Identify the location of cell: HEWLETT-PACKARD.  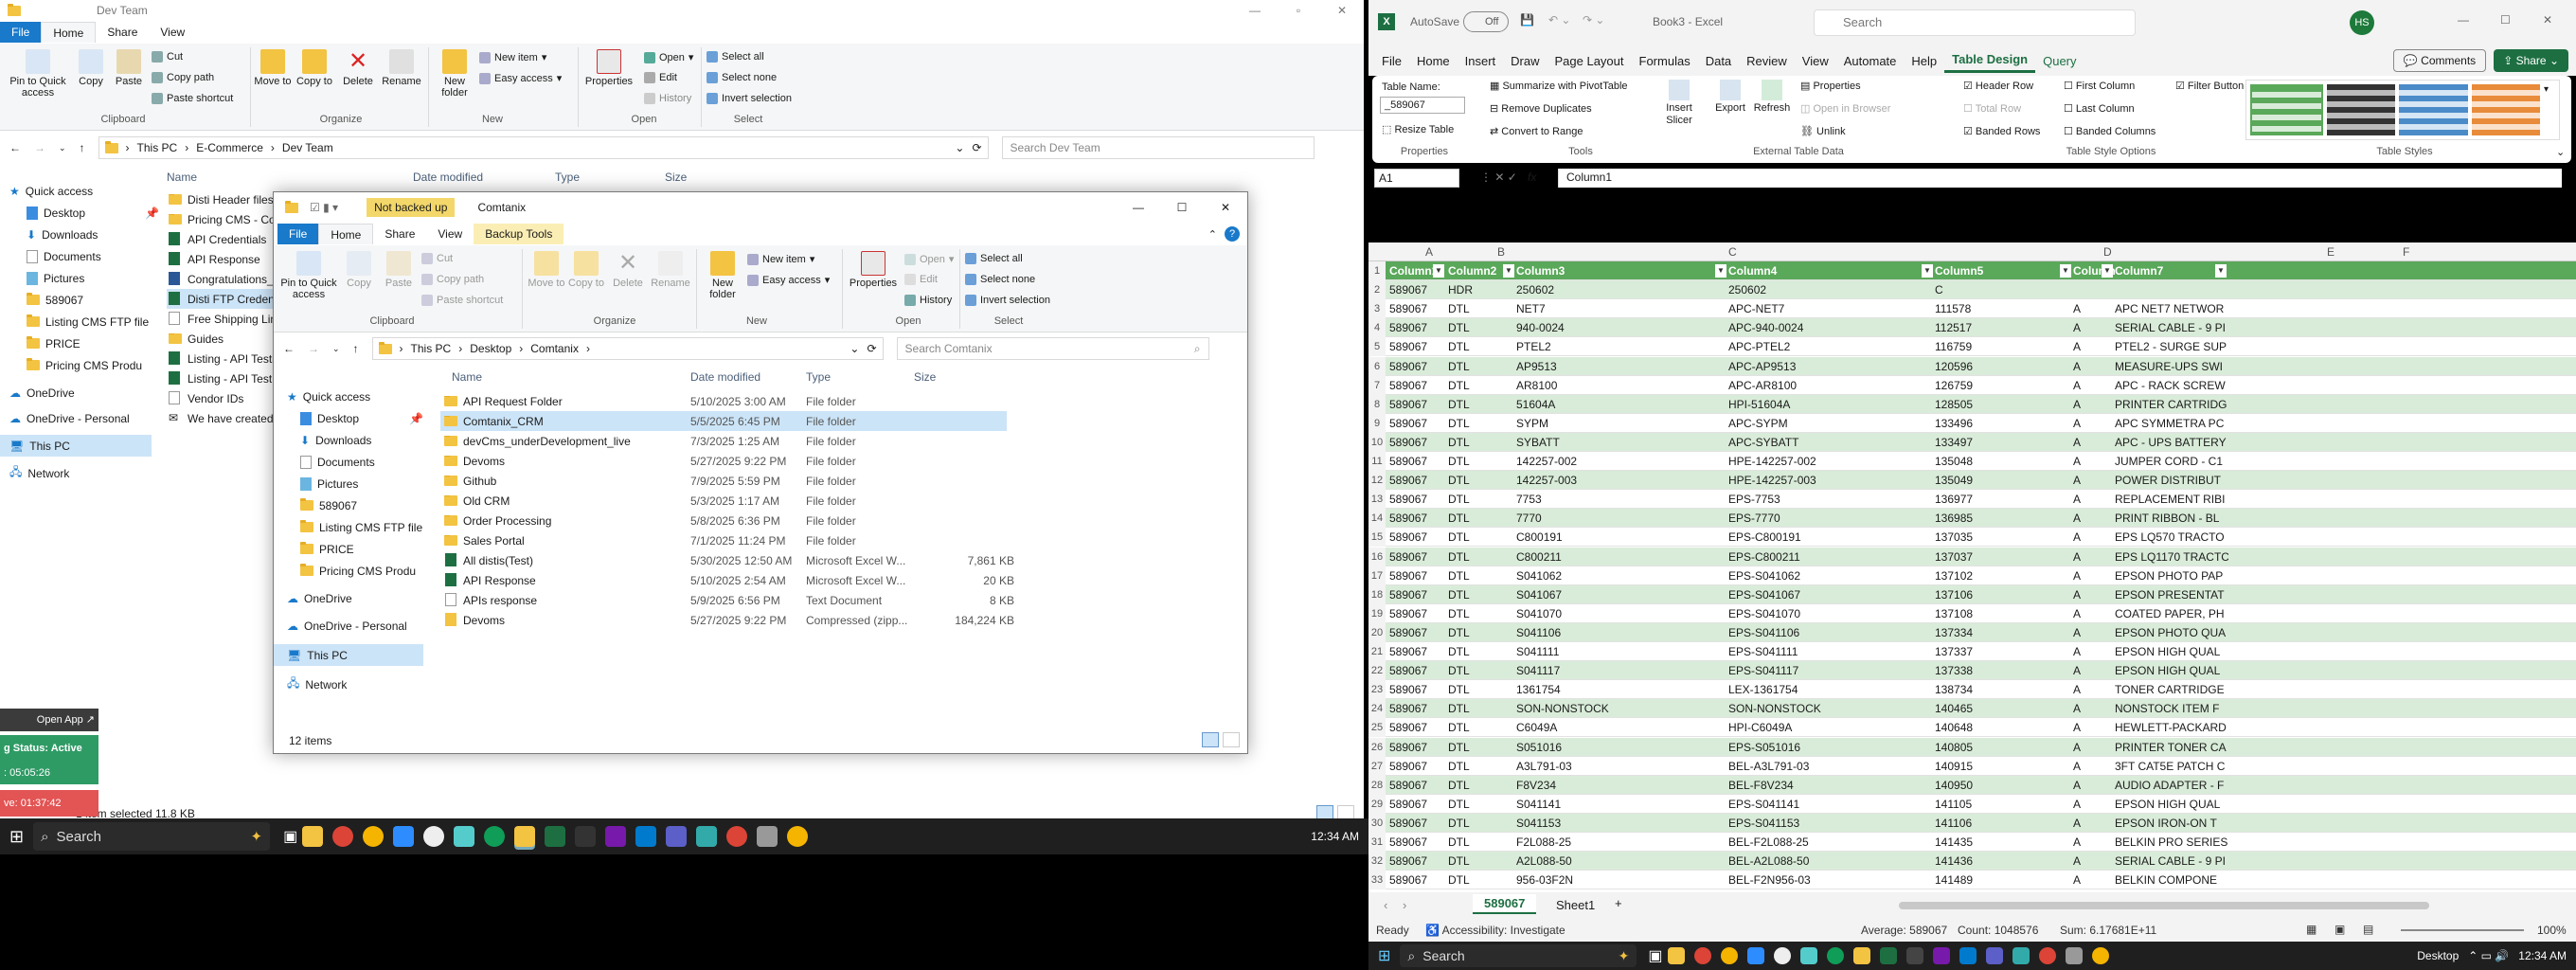
(2171, 727).